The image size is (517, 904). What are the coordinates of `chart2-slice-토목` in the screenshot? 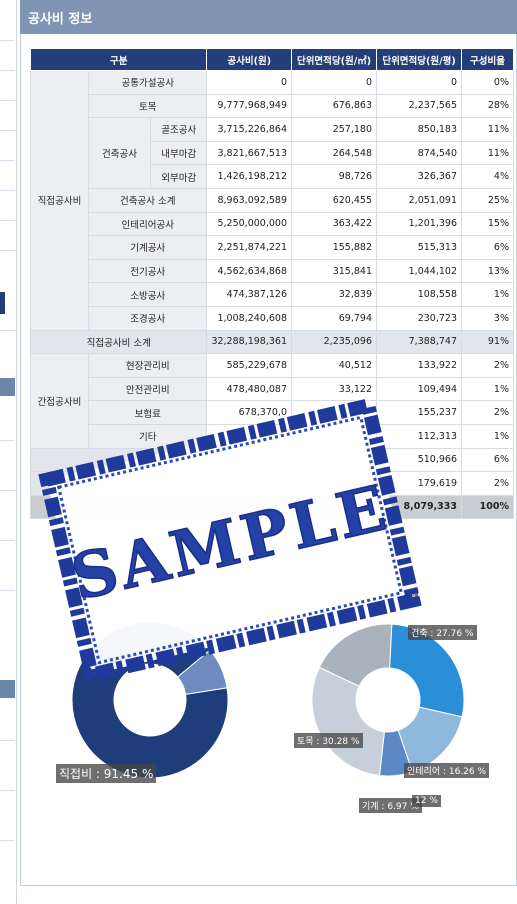 It's located at (348, 721).